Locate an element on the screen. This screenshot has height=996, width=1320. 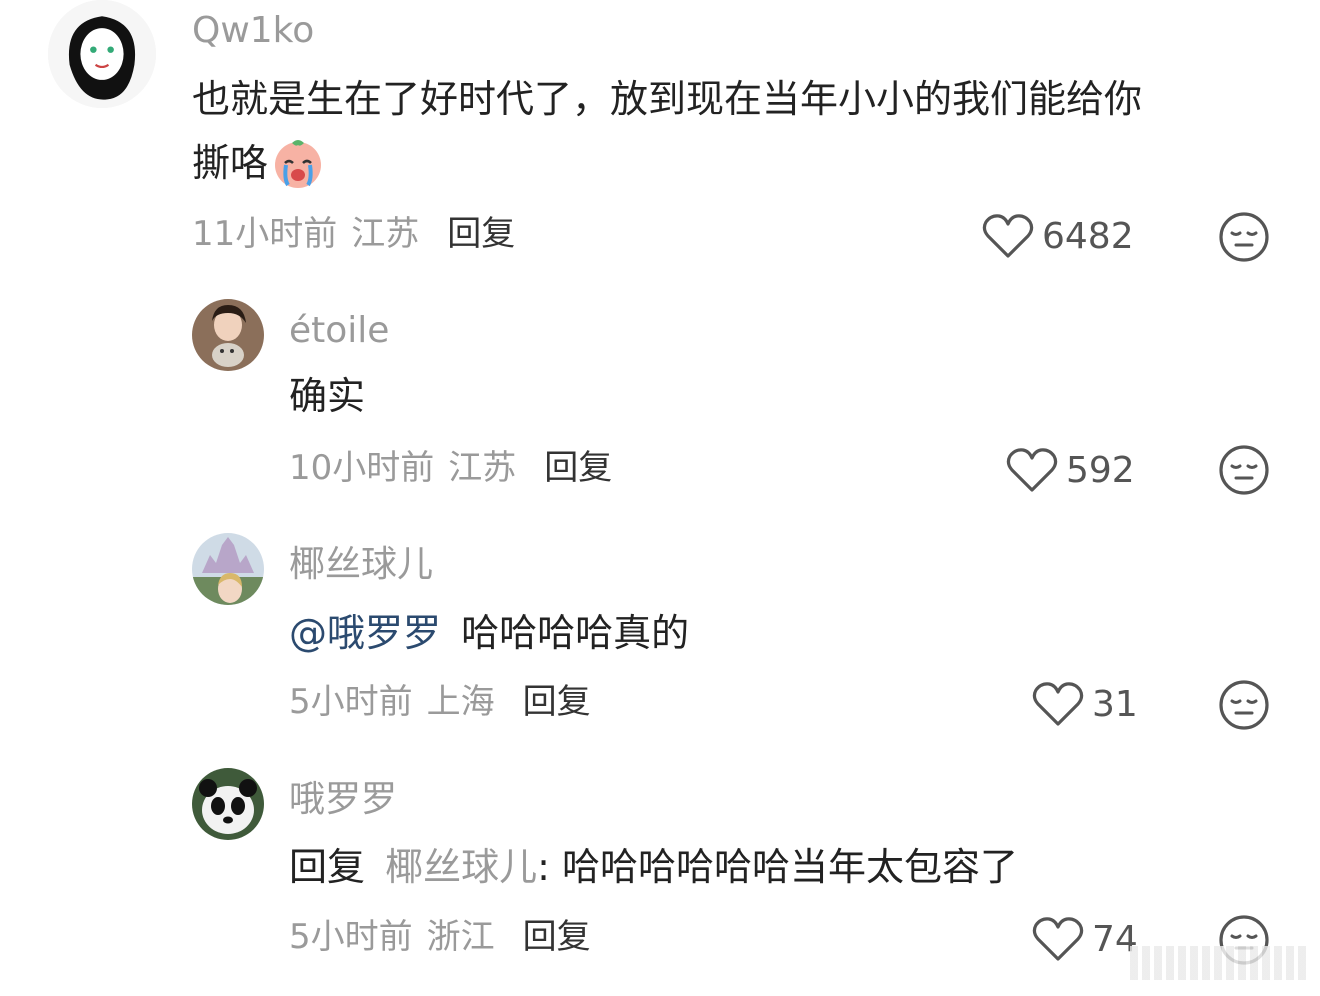
comment-text-line1: 也就是生在了好时代了，放到现在当年小小的我们能给你 is located at coordinates (667, 99).